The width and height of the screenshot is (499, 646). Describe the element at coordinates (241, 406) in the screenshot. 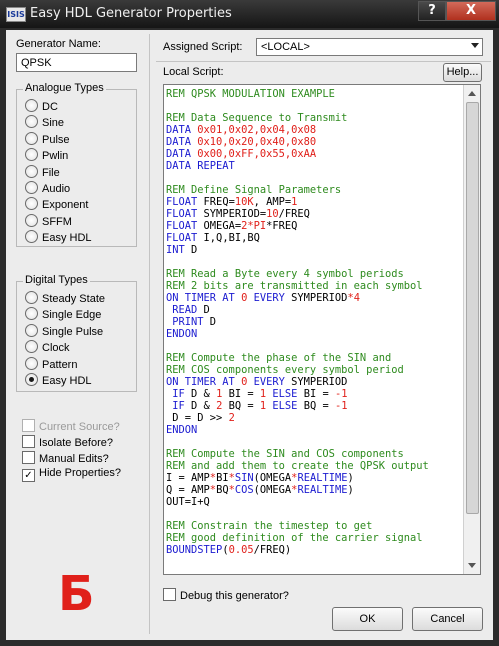

I see `script-token: BQ =` at that location.